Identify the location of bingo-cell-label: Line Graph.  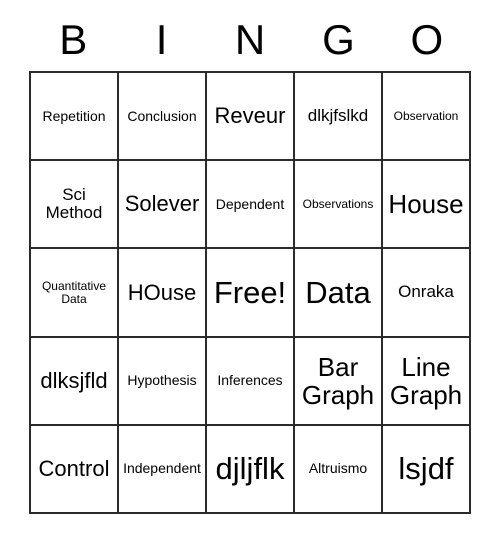
(426, 380).